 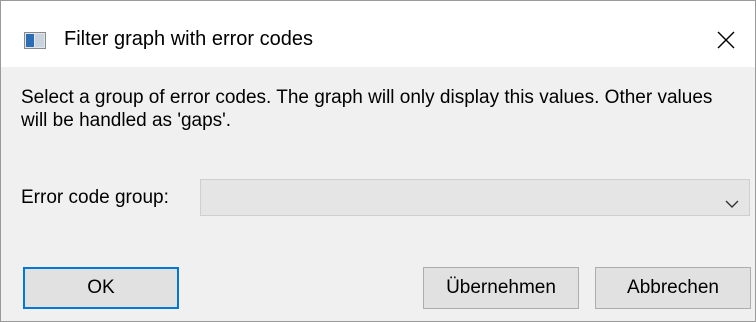 What do you see at coordinates (188, 39) in the screenshot?
I see `window-title: Filter graph with error codes` at bounding box center [188, 39].